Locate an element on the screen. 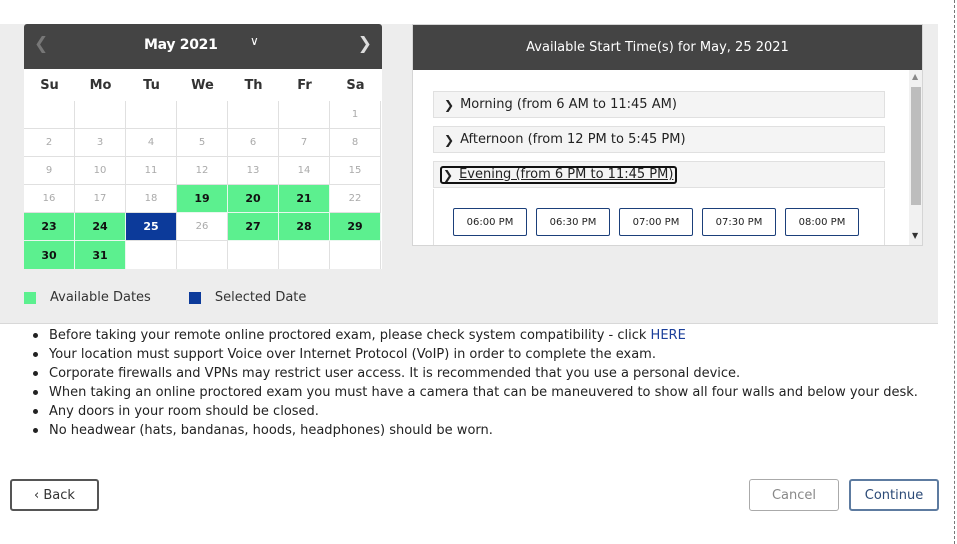  calendar-day: 15 is located at coordinates (355, 171).